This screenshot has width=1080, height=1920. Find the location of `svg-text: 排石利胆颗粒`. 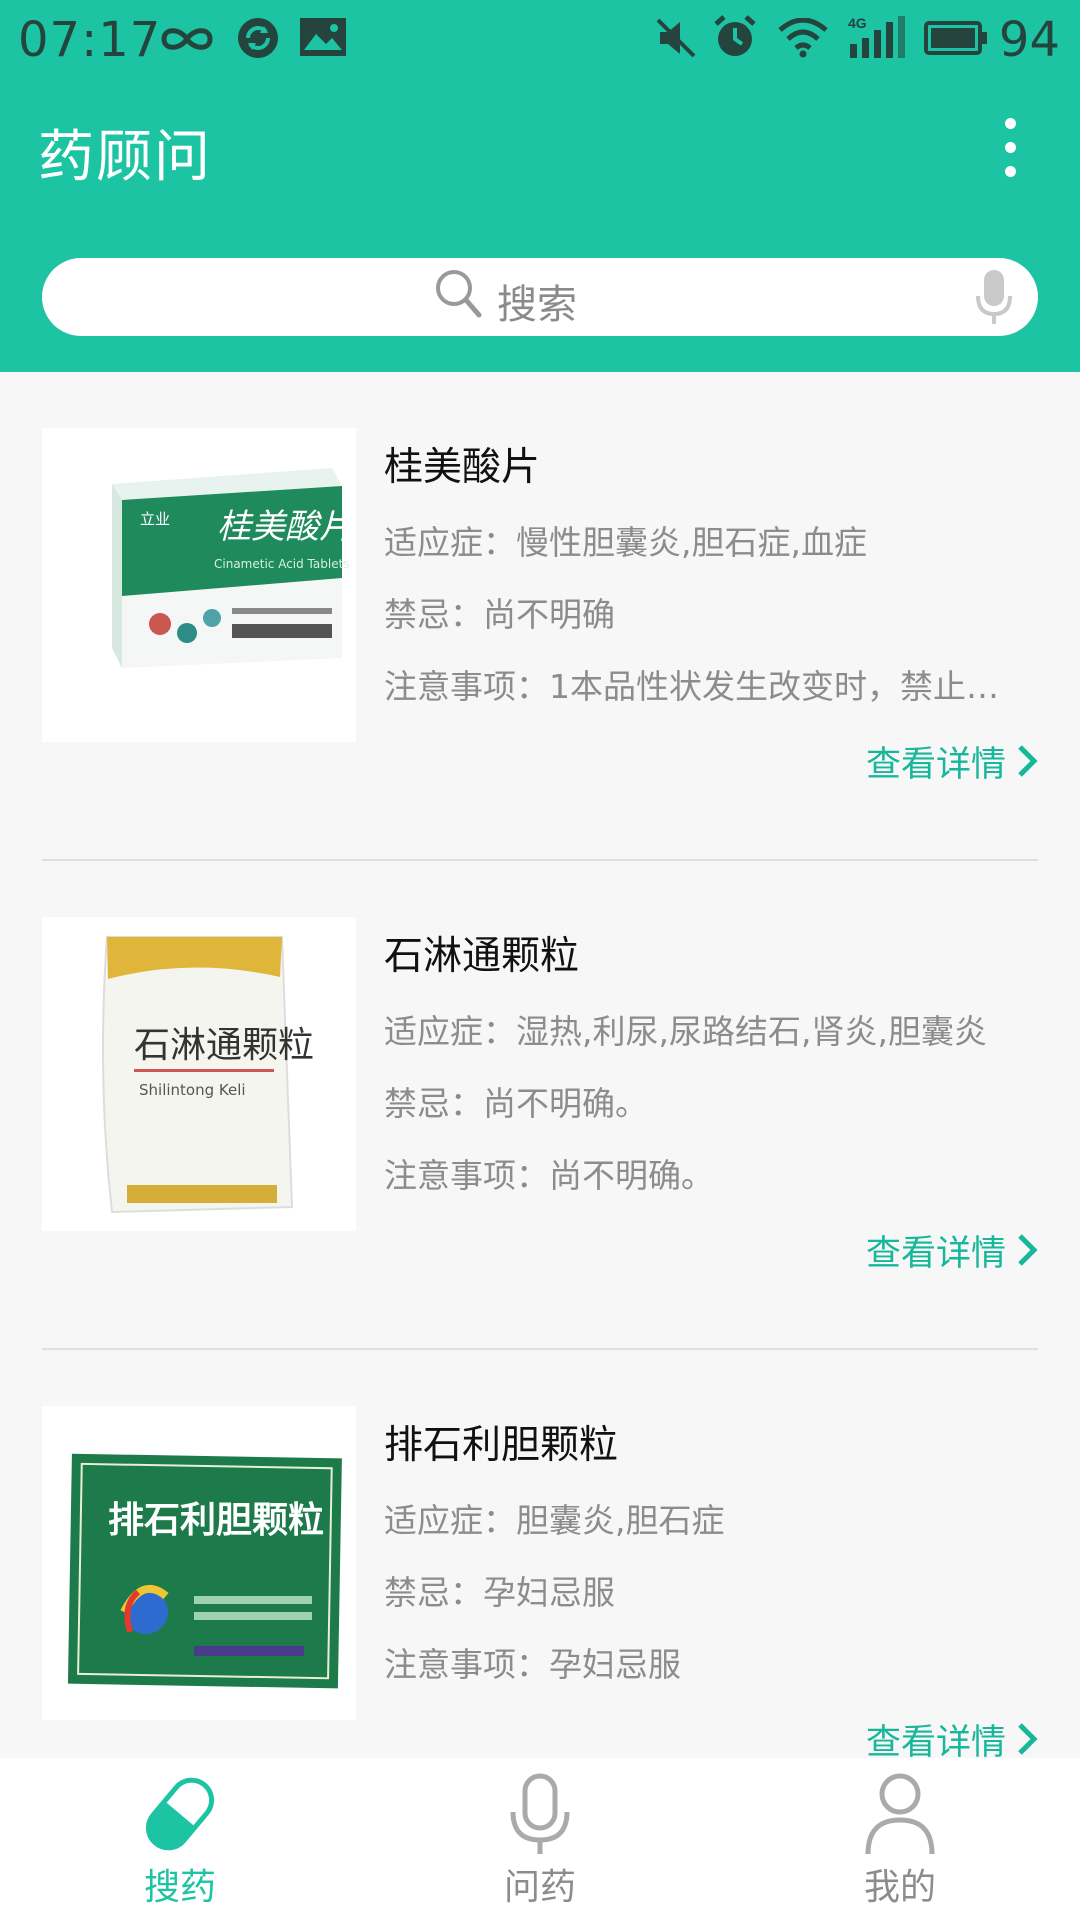

svg-text: 排石利胆颗粒 is located at coordinates (216, 1520).